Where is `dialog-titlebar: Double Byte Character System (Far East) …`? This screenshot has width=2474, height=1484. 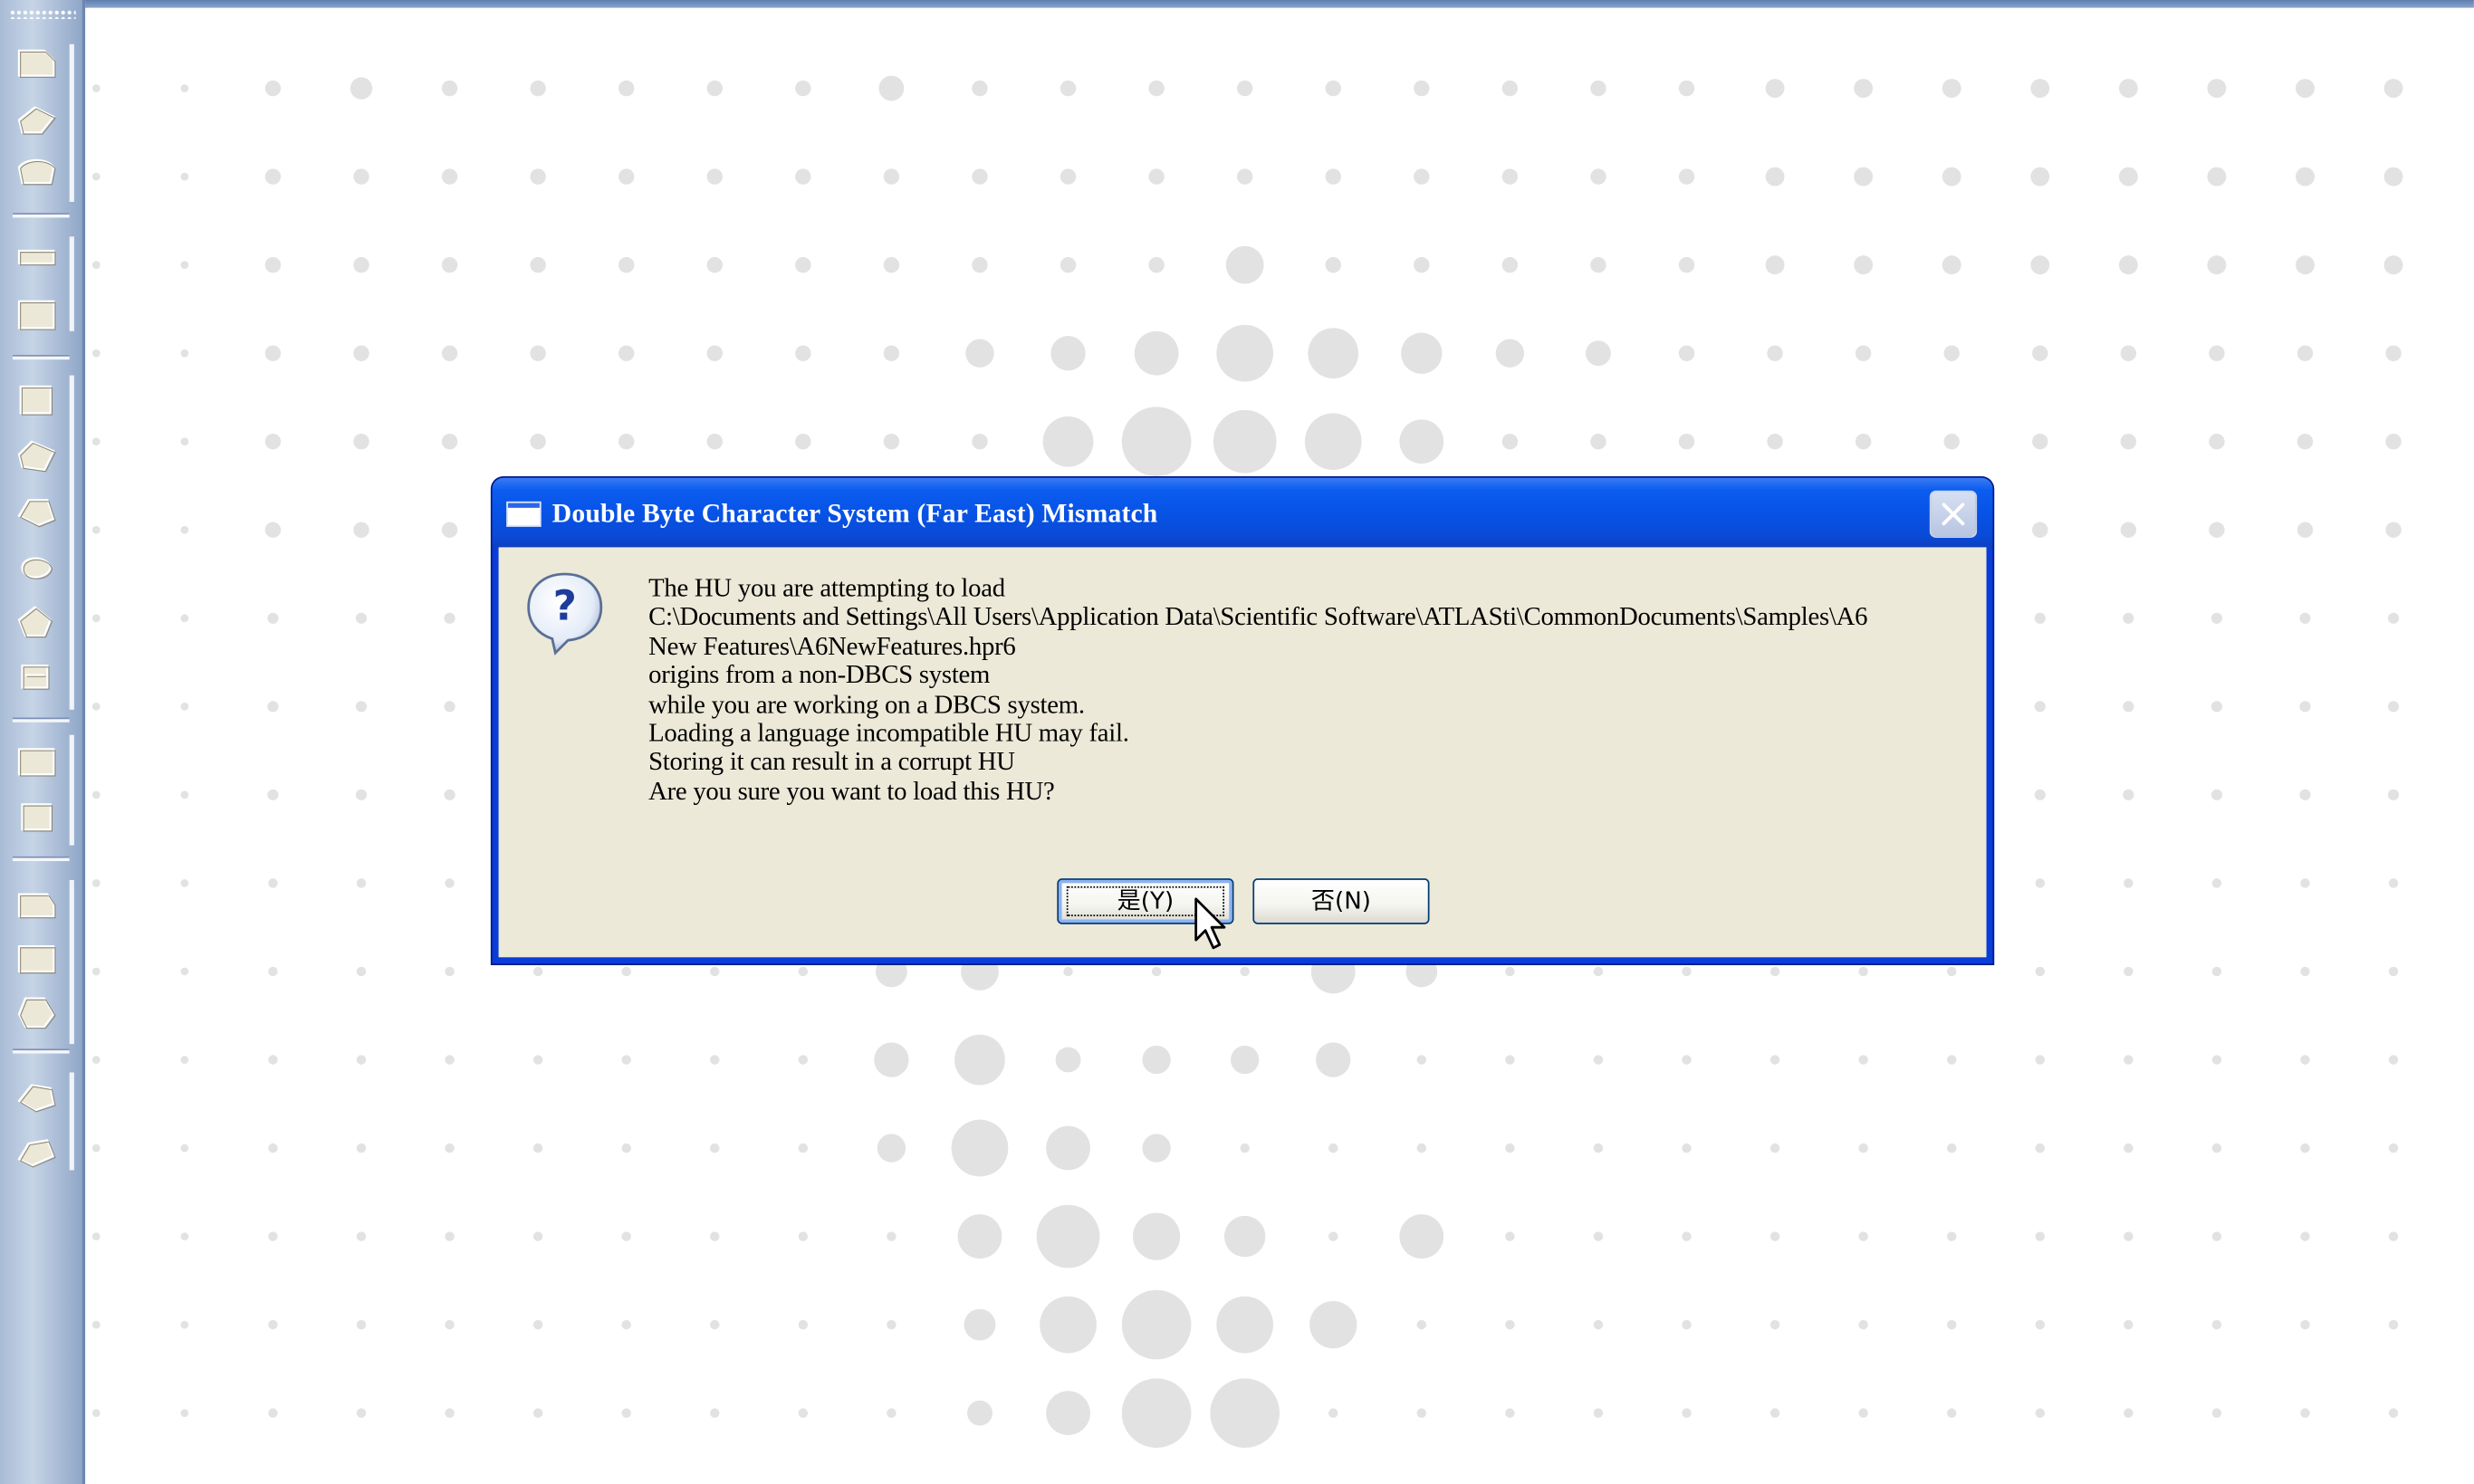 dialog-titlebar: Double Byte Character System (Far East) … is located at coordinates (1243, 512).